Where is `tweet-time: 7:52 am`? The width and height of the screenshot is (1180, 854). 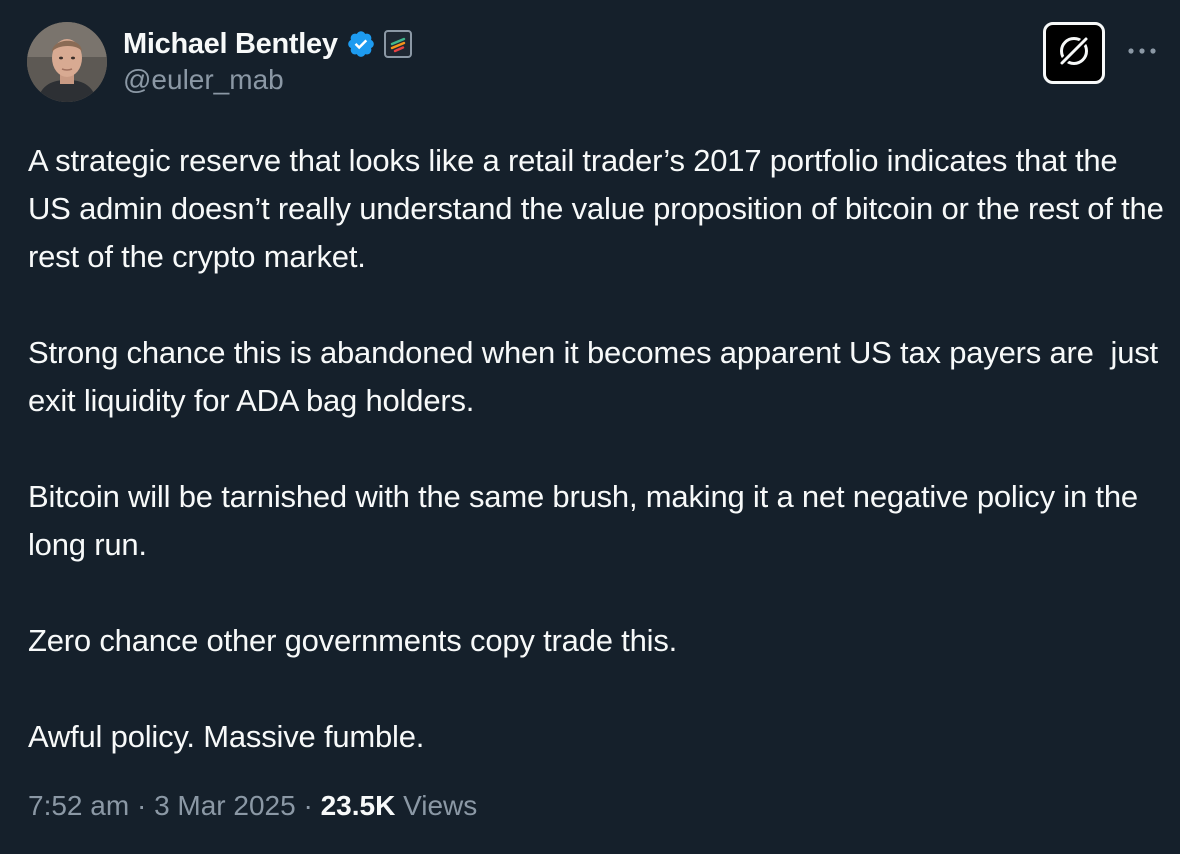
tweet-time: 7:52 am is located at coordinates (78, 805).